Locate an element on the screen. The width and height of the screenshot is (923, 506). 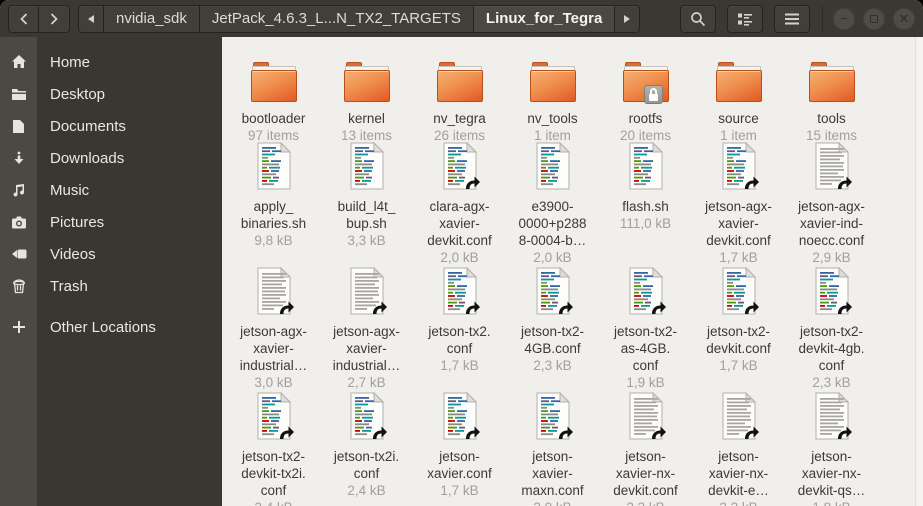
maximize-button is located at coordinates (874, 18).